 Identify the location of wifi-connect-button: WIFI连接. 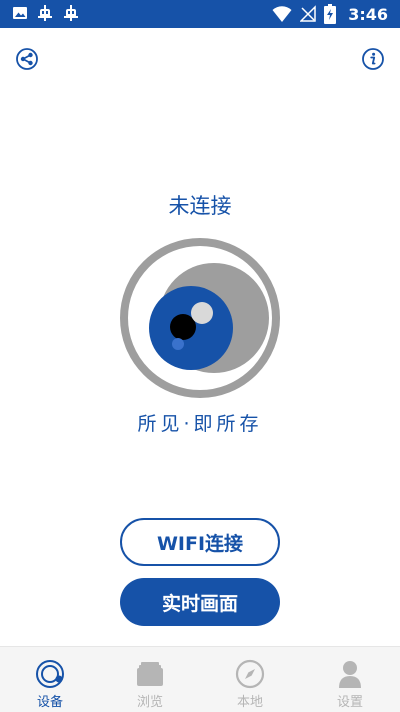
(200, 542).